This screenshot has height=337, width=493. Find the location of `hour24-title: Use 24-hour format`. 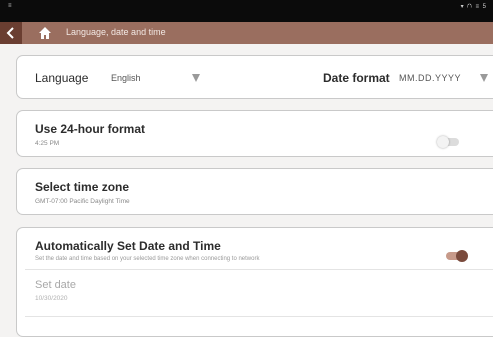

hour24-title: Use 24-hour format is located at coordinates (90, 129).